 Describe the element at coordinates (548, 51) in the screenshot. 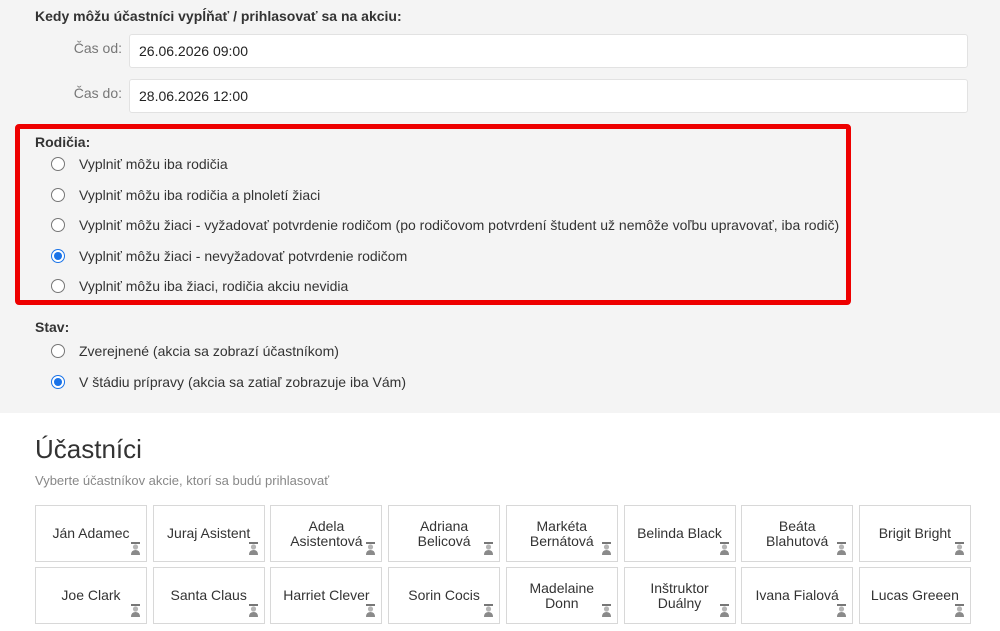

I see `from-date-input: 26.06.2026 09:00` at that location.